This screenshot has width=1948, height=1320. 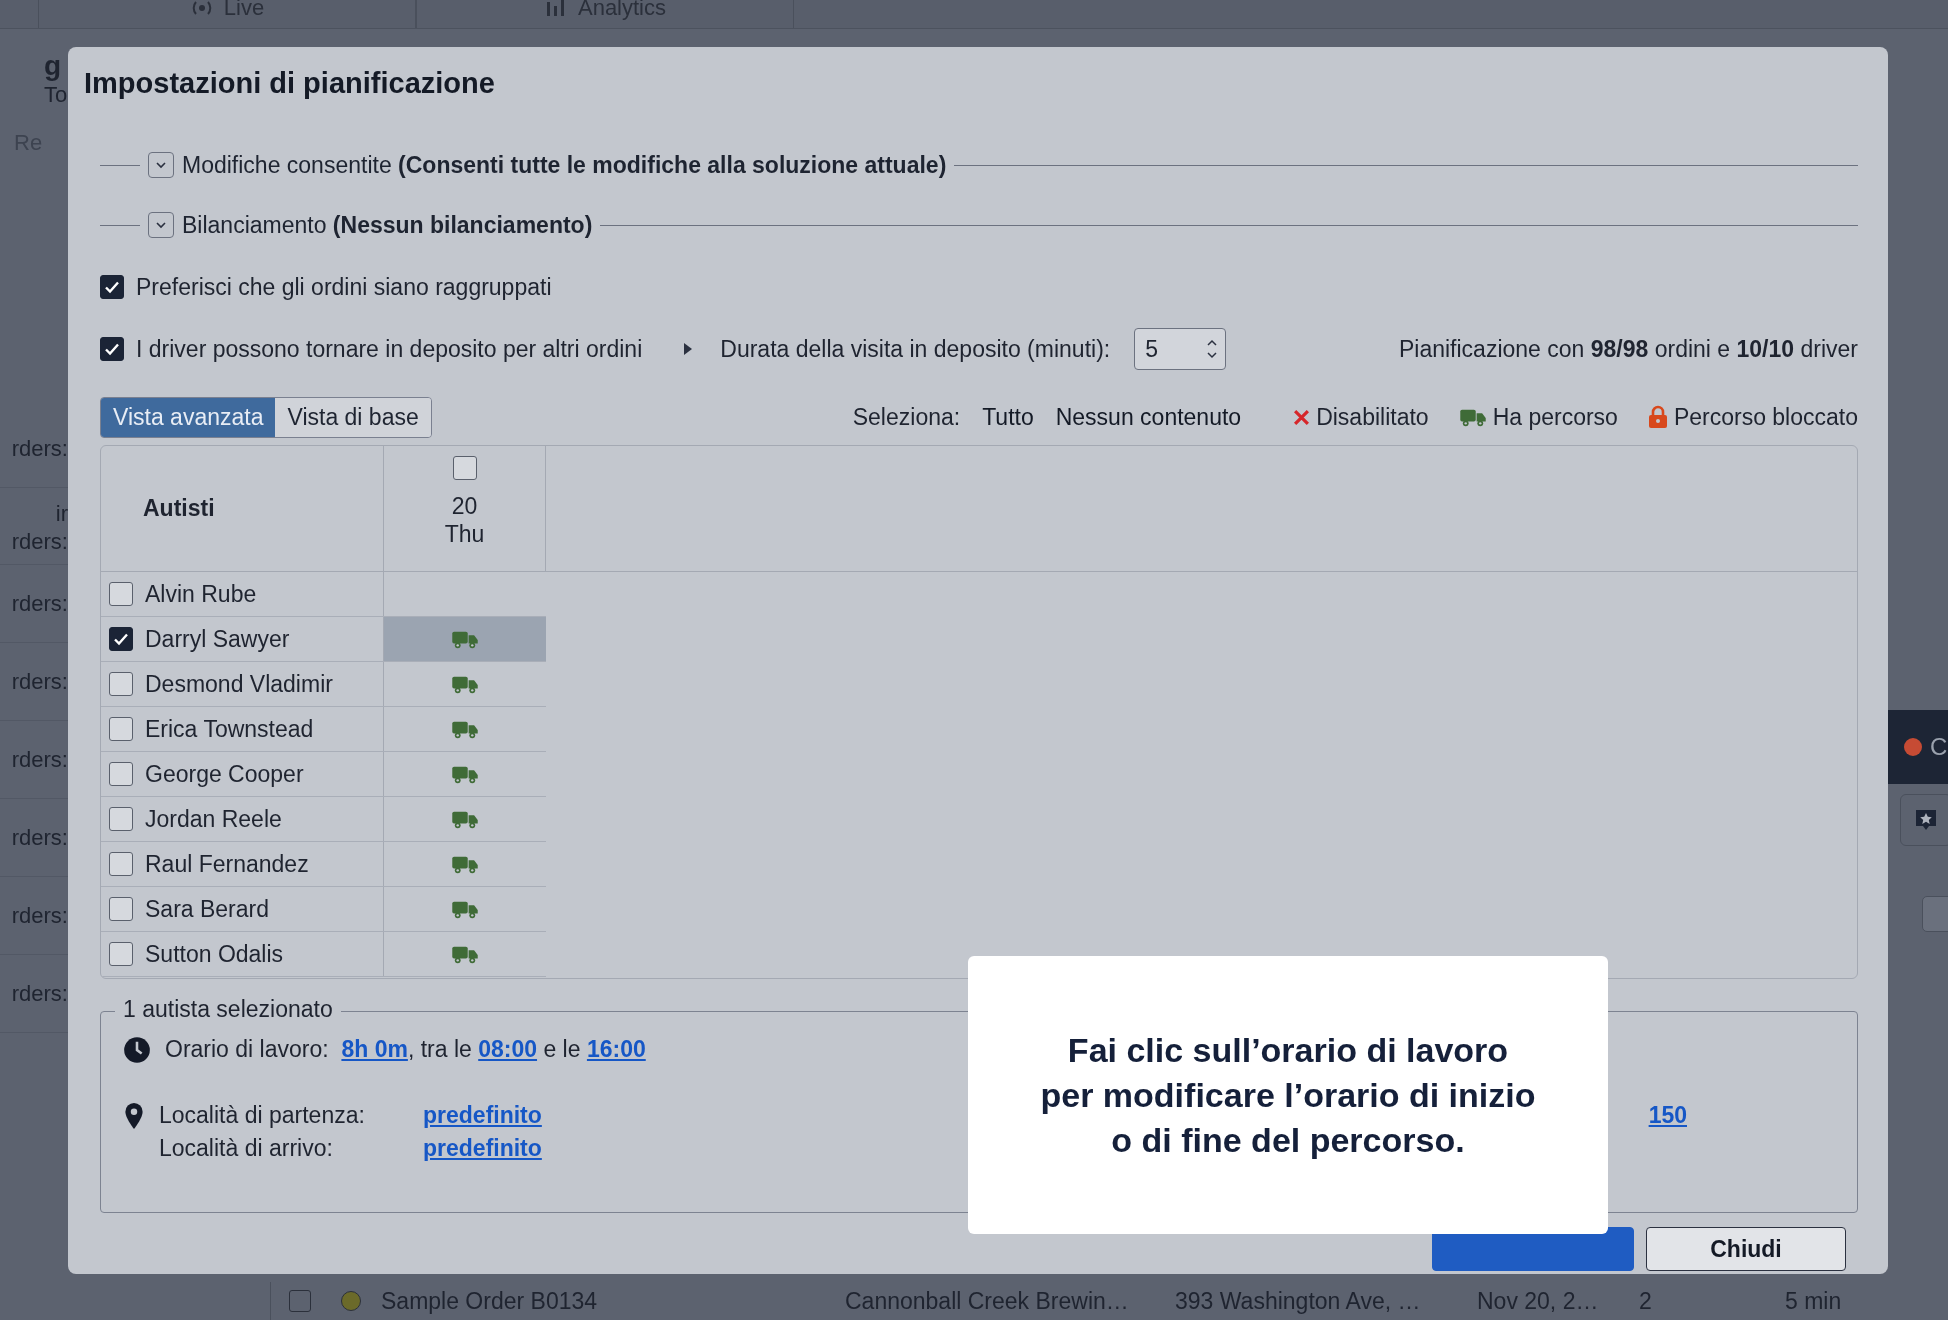 I want to click on select-link: Tutto, so click(x=1008, y=417).